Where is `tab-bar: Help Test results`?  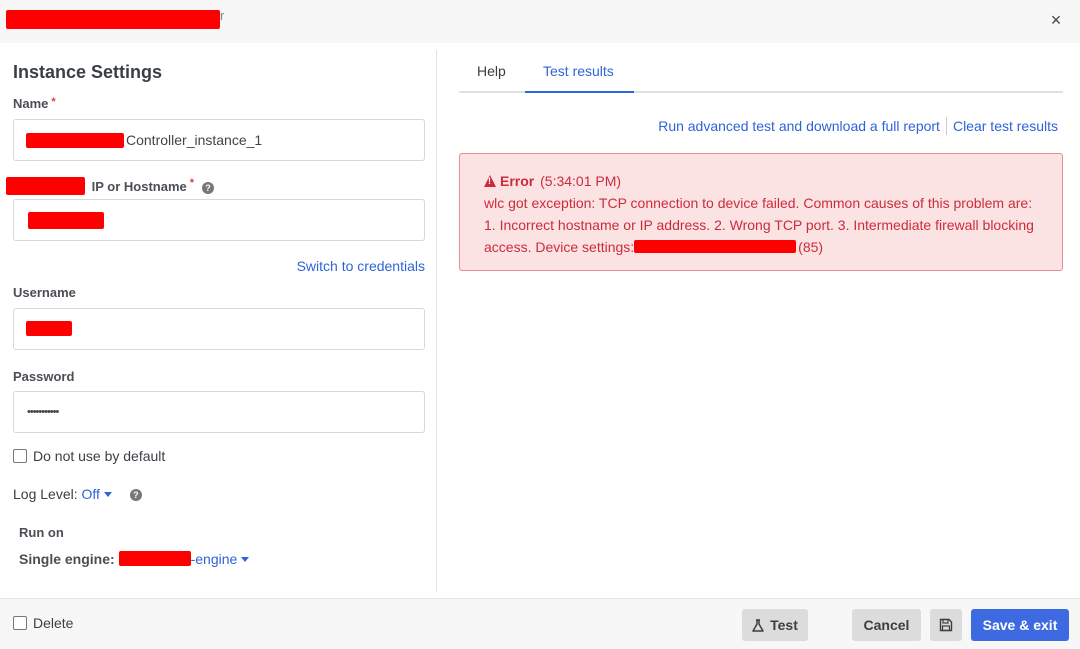 tab-bar: Help Test results is located at coordinates (761, 68).